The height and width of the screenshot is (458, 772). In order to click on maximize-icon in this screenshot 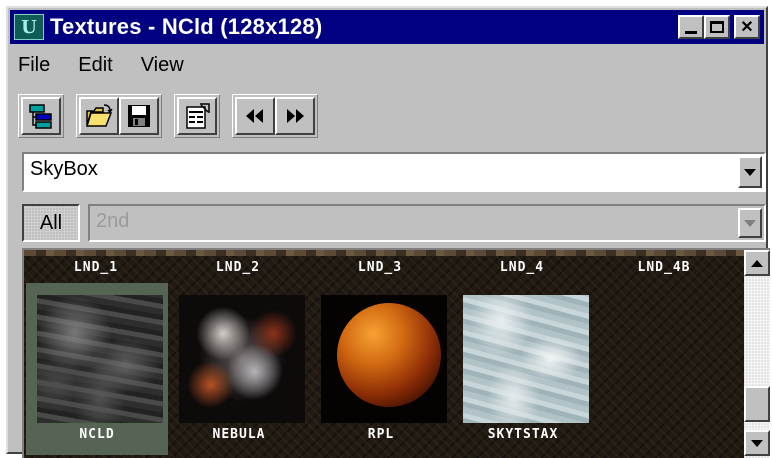, I will do `click(717, 27)`.